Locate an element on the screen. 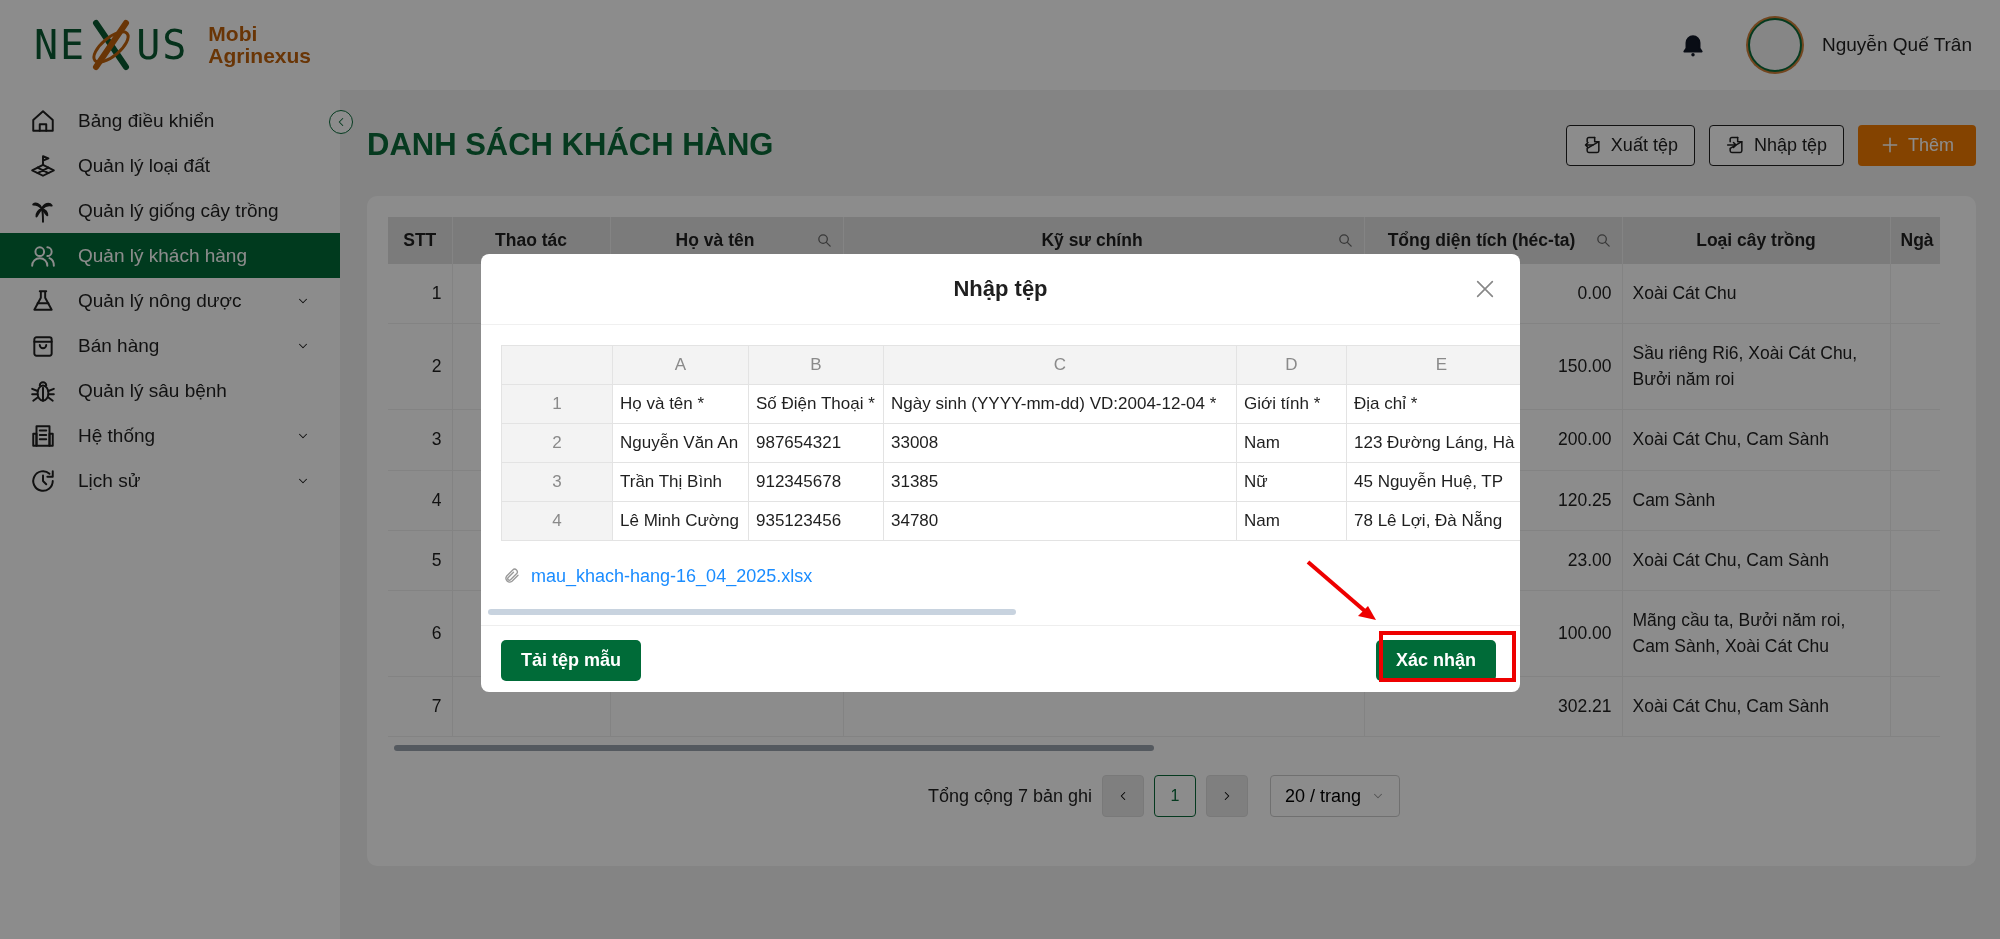 Image resolution: width=2000 pixels, height=939 pixels. sidebar-item: Bán hàng is located at coordinates (162, 345).